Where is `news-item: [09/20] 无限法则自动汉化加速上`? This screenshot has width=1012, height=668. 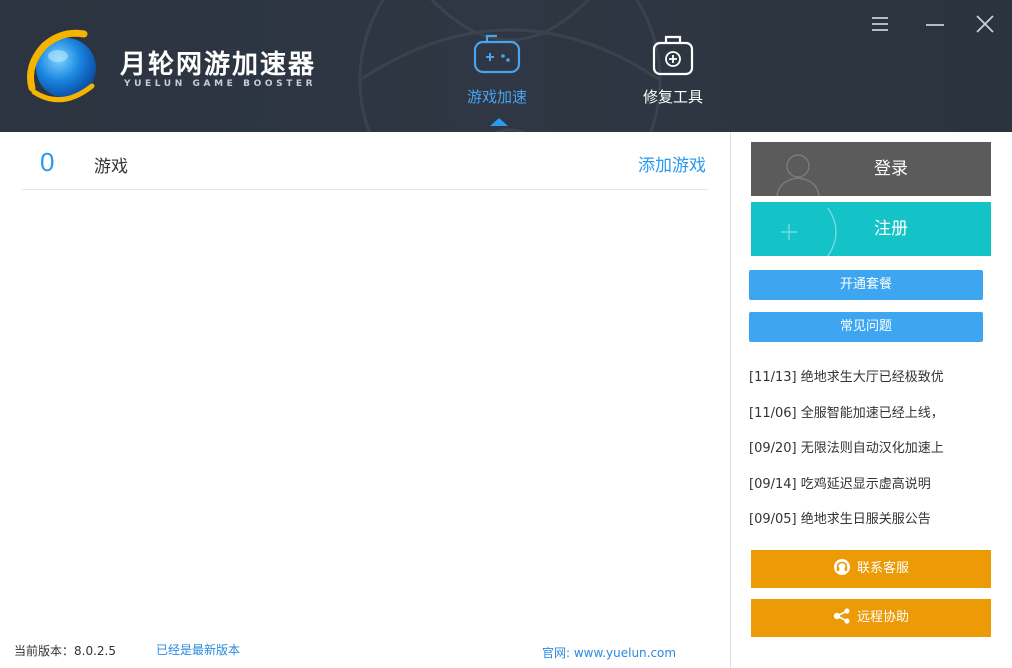 news-item: [09/20] 无限法则自动汉化加速上 is located at coordinates (880, 449).